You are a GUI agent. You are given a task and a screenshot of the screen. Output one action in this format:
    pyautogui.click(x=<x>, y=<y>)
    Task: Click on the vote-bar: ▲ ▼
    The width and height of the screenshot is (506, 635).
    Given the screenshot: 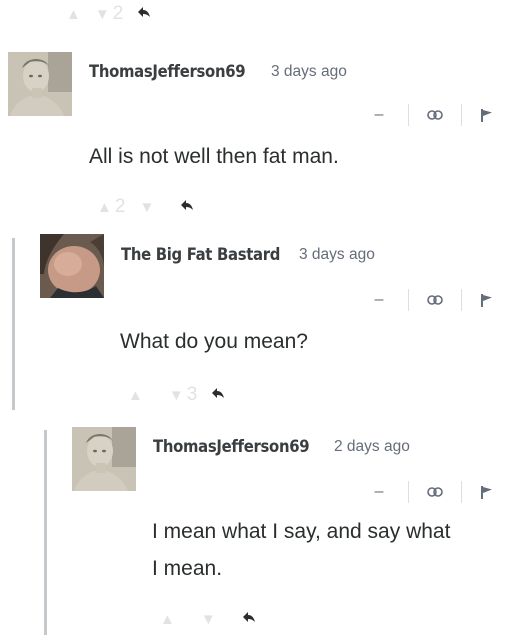 What is the action you would take?
    pyautogui.click(x=208, y=619)
    